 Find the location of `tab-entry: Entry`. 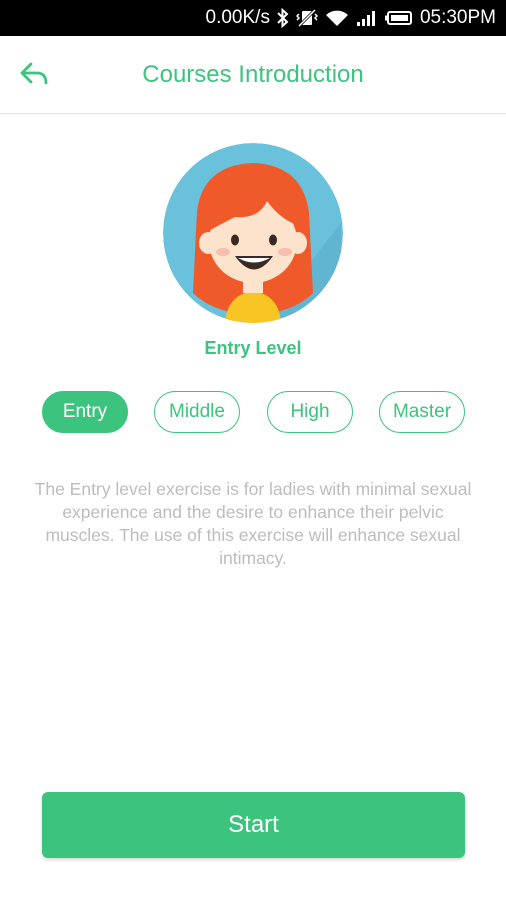

tab-entry: Entry is located at coordinates (85, 412).